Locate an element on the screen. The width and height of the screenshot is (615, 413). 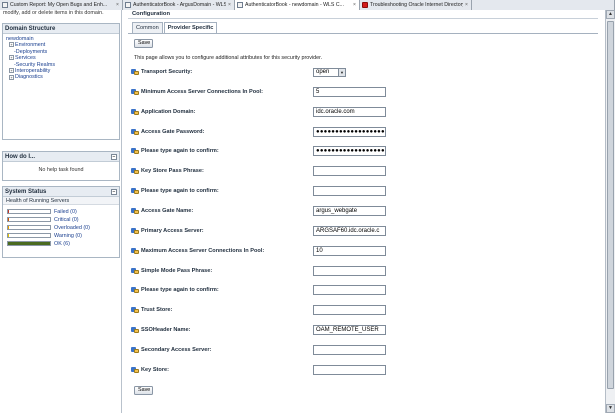
field-label-primary-access-server: Primary Access Server: is located at coordinates (167, 230).